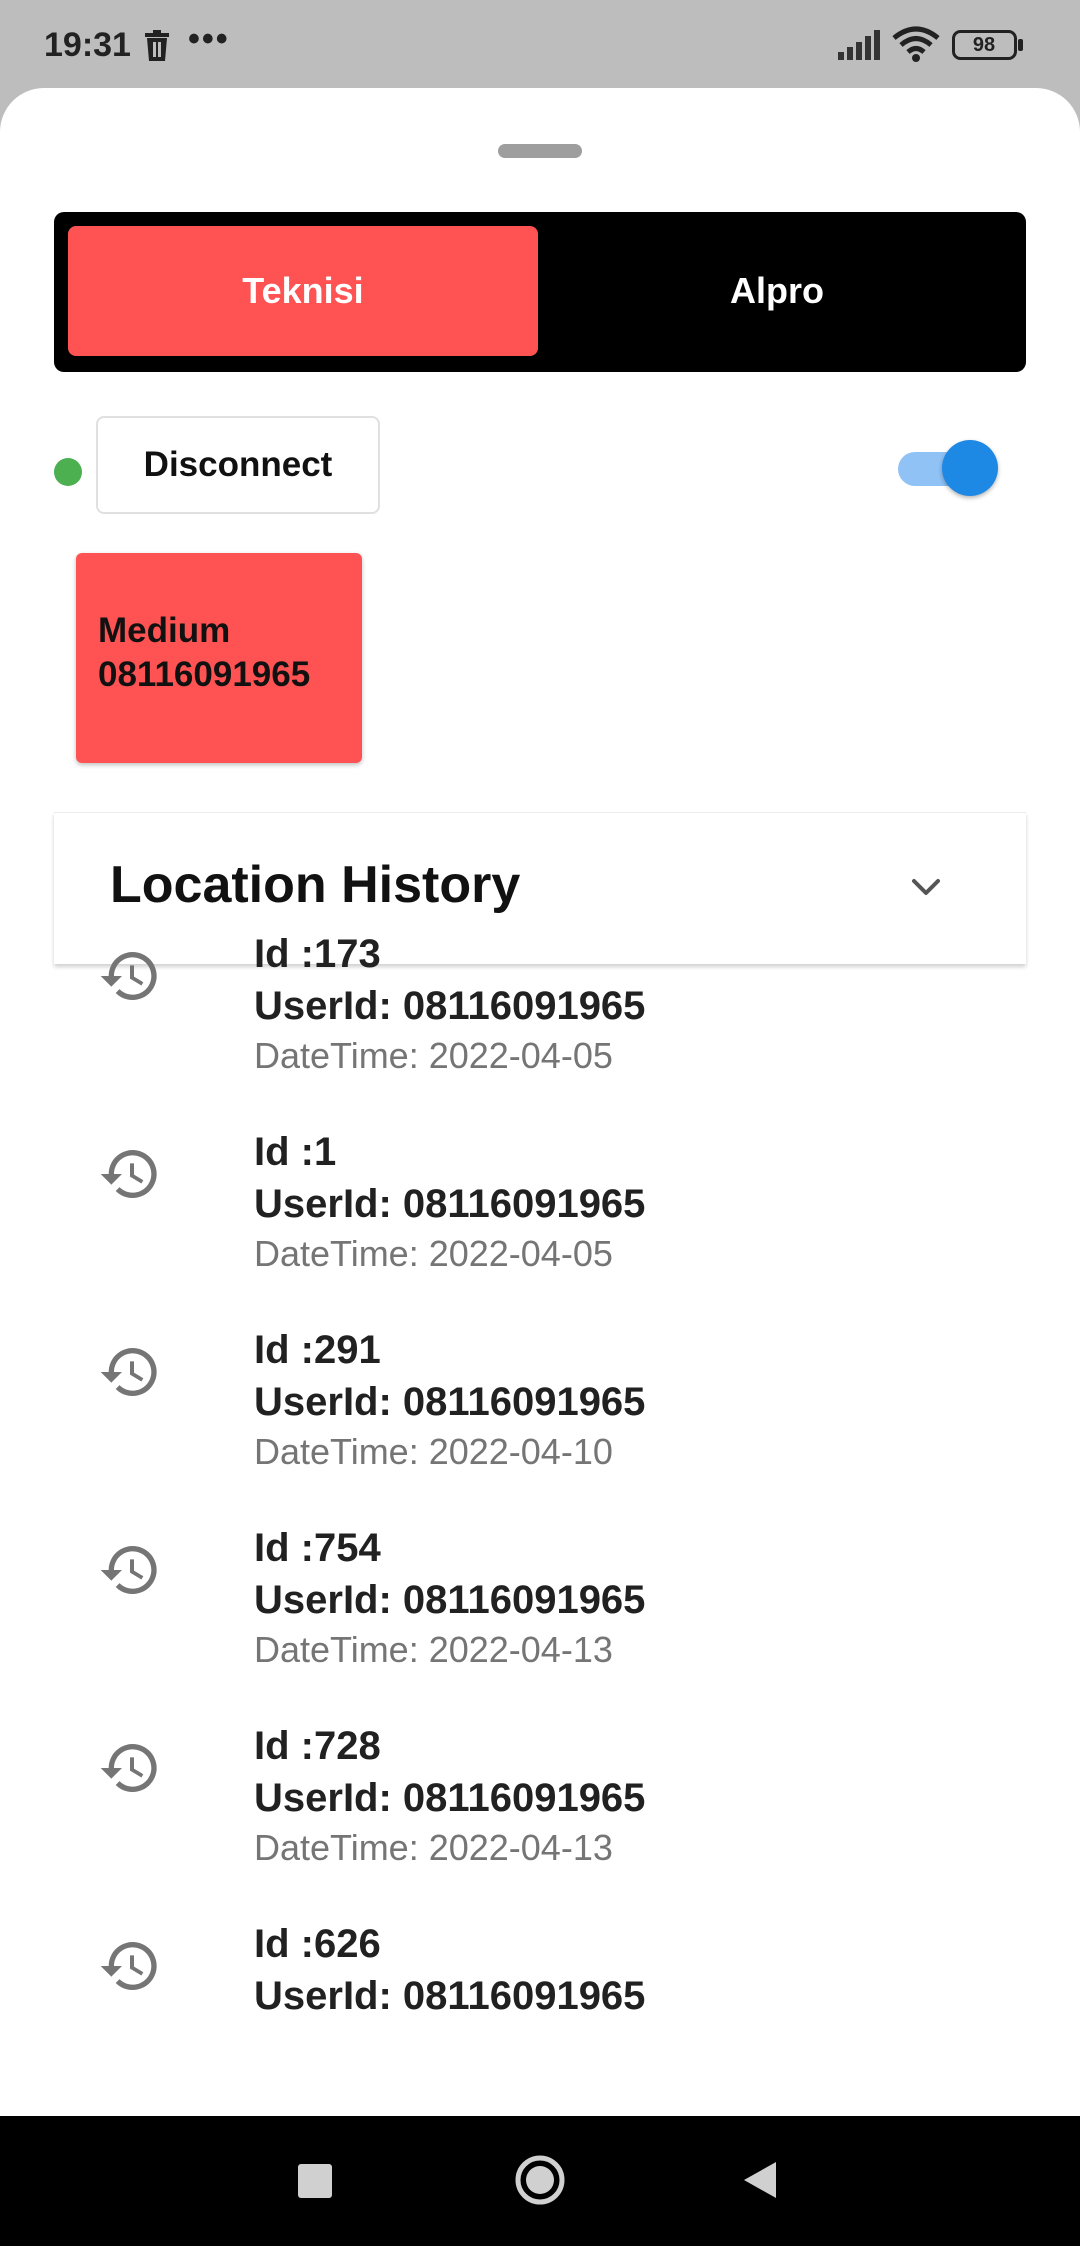 Image resolution: width=1080 pixels, height=2246 pixels. I want to click on history-item-id: Id :626, so click(317, 1944).